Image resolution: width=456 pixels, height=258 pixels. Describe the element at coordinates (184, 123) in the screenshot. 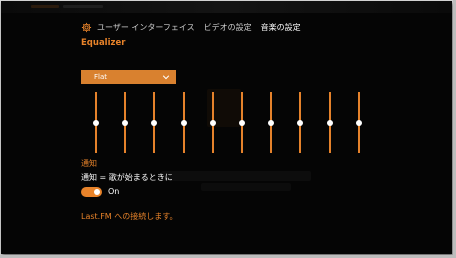

I see `equalizer-band-4-thumb` at that location.